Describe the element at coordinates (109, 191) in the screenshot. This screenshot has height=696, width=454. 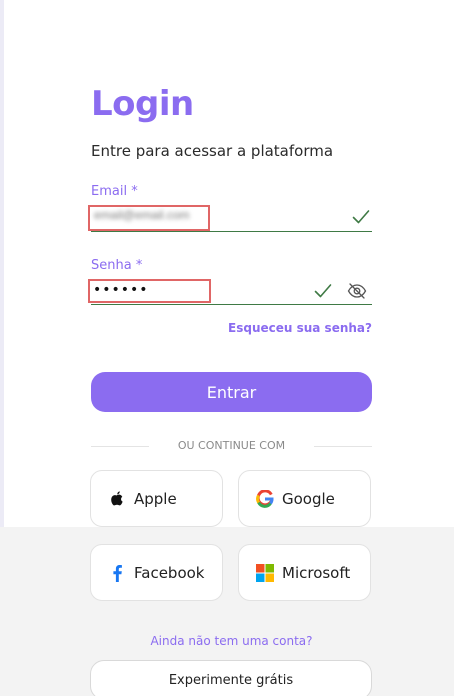
I see `email-label-text: Email` at that location.